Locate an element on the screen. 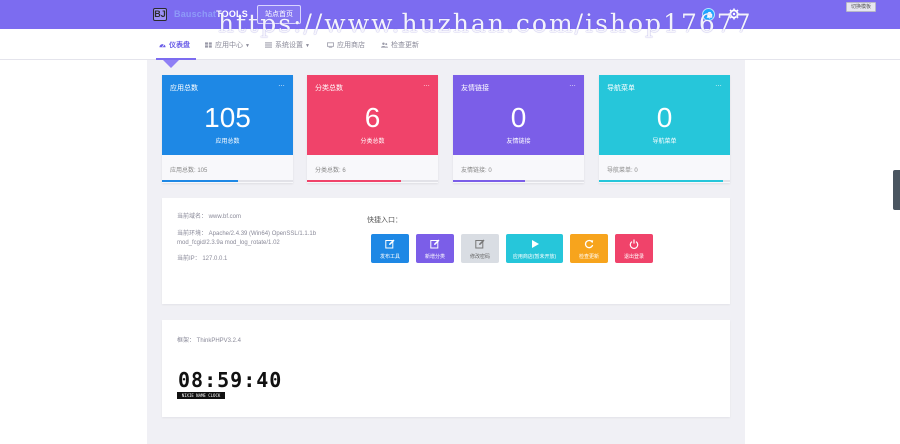 The height and width of the screenshot is (444, 900). notification-bell-icon is located at coordinates (708, 14).